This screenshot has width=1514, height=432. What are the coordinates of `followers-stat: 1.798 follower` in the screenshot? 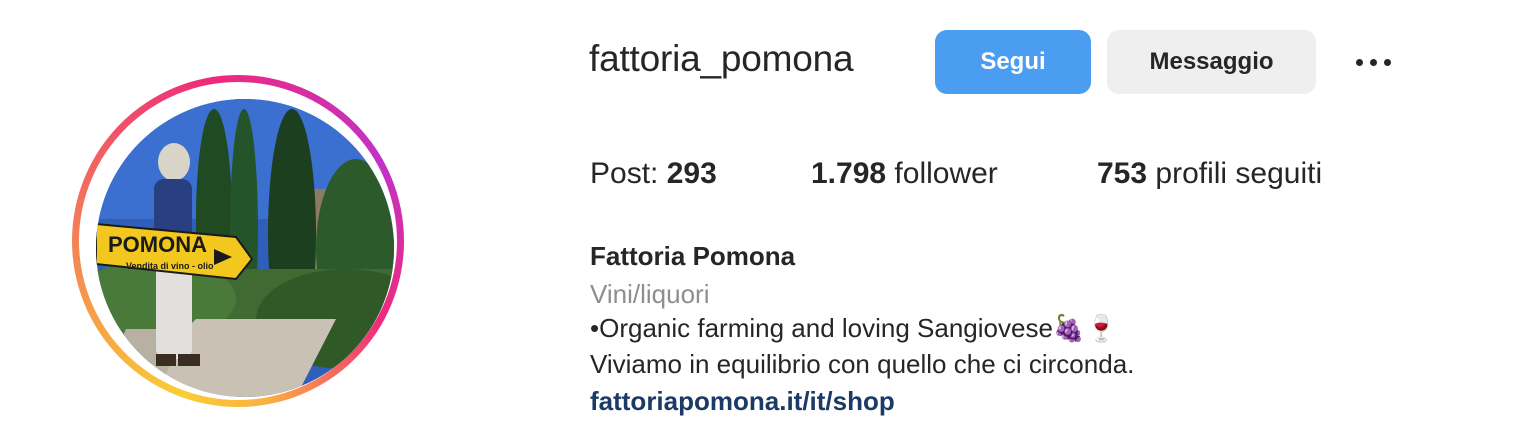 It's located at (904, 174).